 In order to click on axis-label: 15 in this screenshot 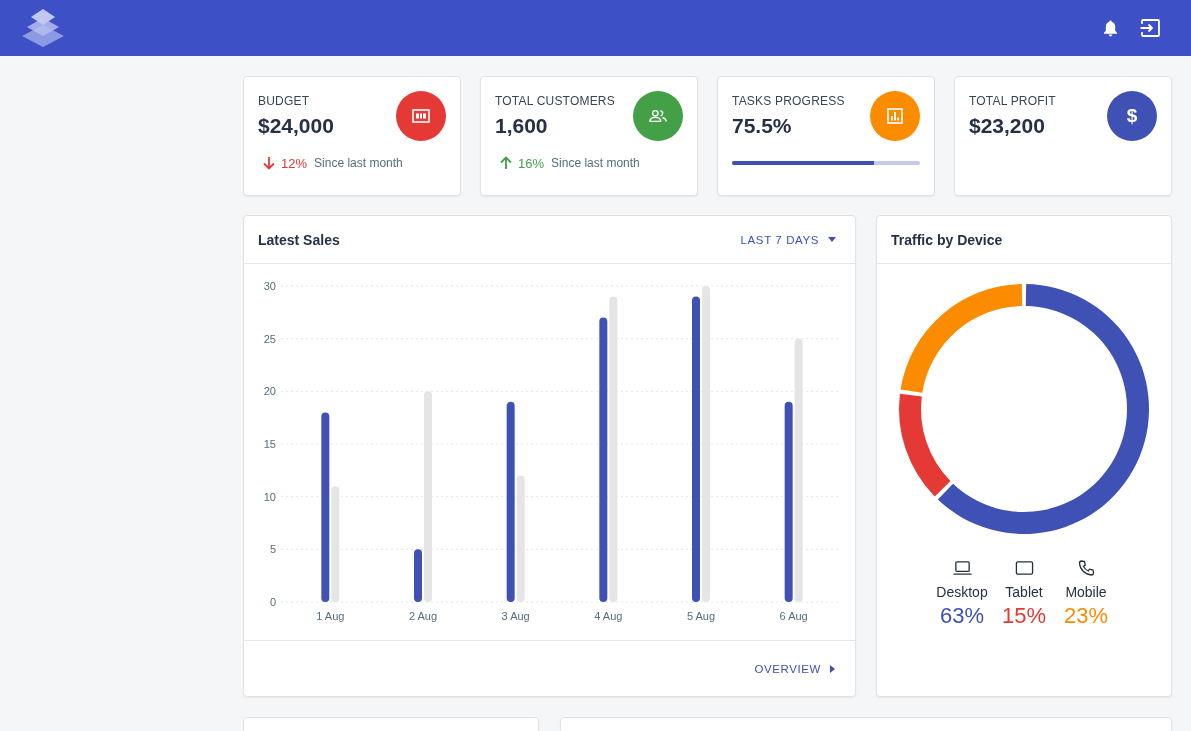, I will do `click(269, 444)`.